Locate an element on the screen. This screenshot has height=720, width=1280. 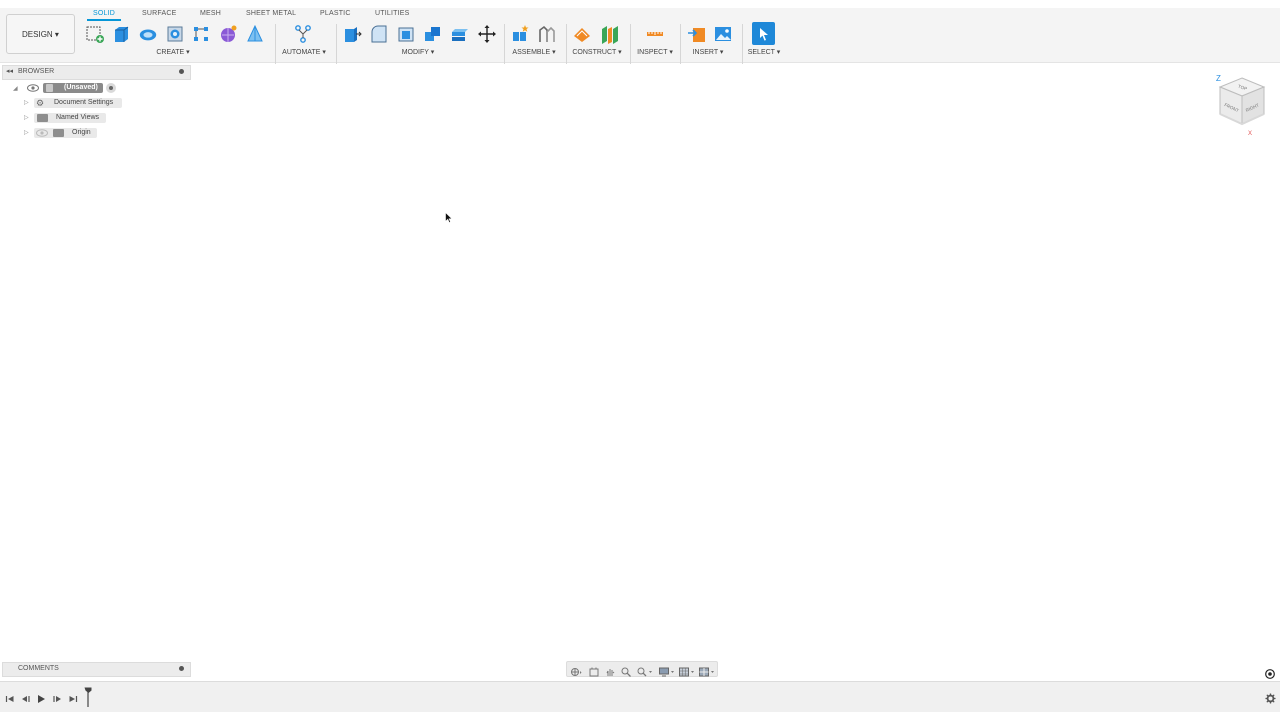
select-menu: SELECT ▾ is located at coordinates (764, 52).